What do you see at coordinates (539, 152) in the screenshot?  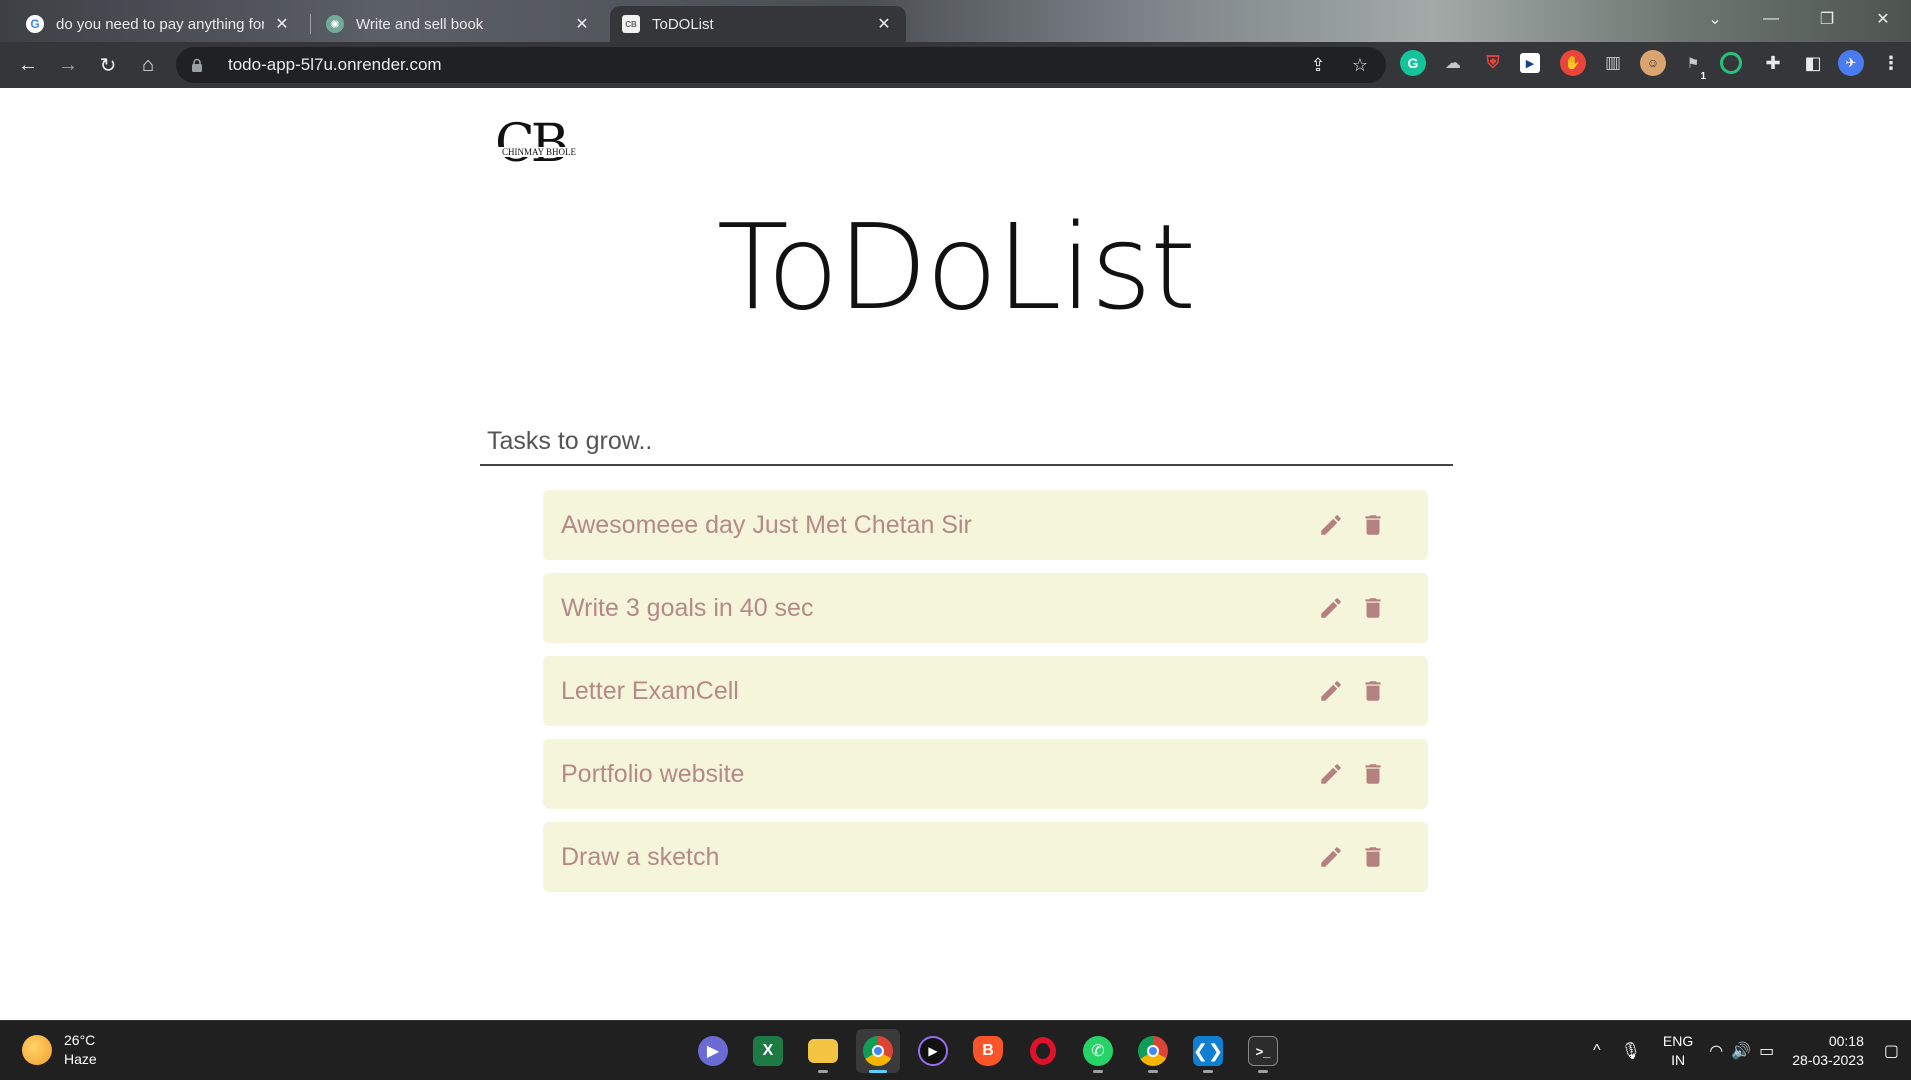 I see `logo-name: CHINMAY BHOLE` at bounding box center [539, 152].